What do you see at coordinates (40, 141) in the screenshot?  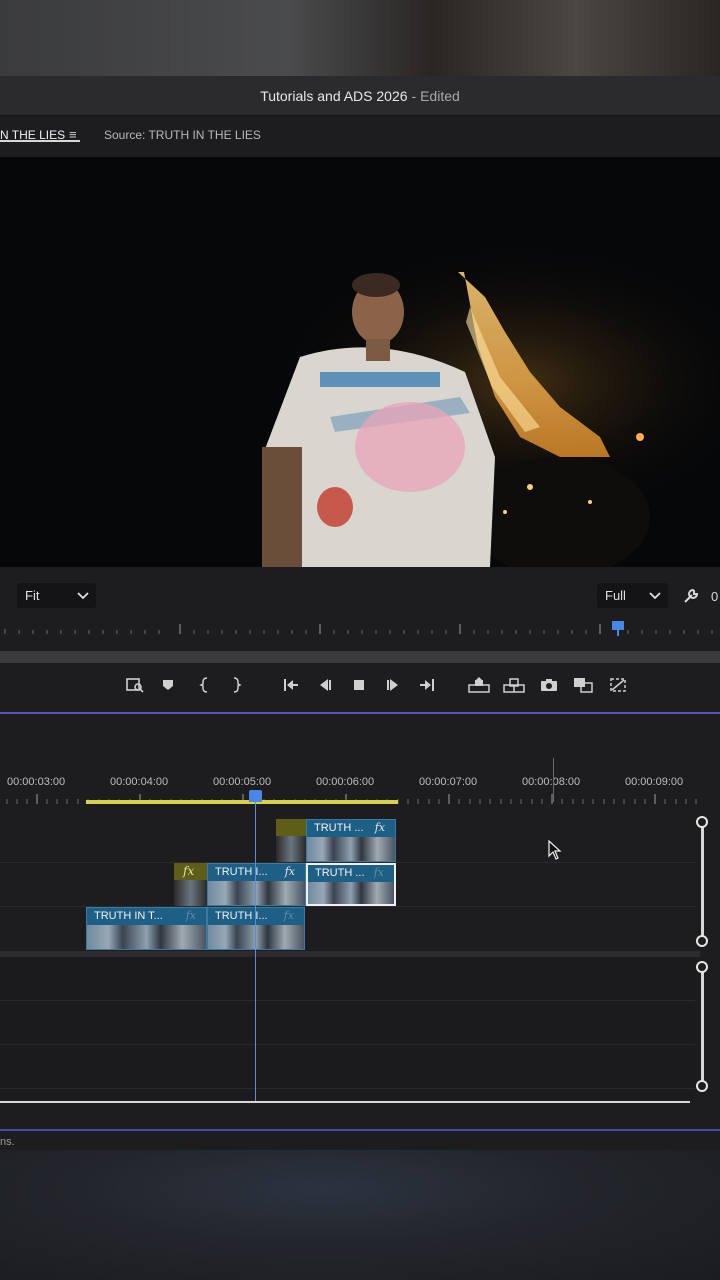 I see `active-tab-underline` at bounding box center [40, 141].